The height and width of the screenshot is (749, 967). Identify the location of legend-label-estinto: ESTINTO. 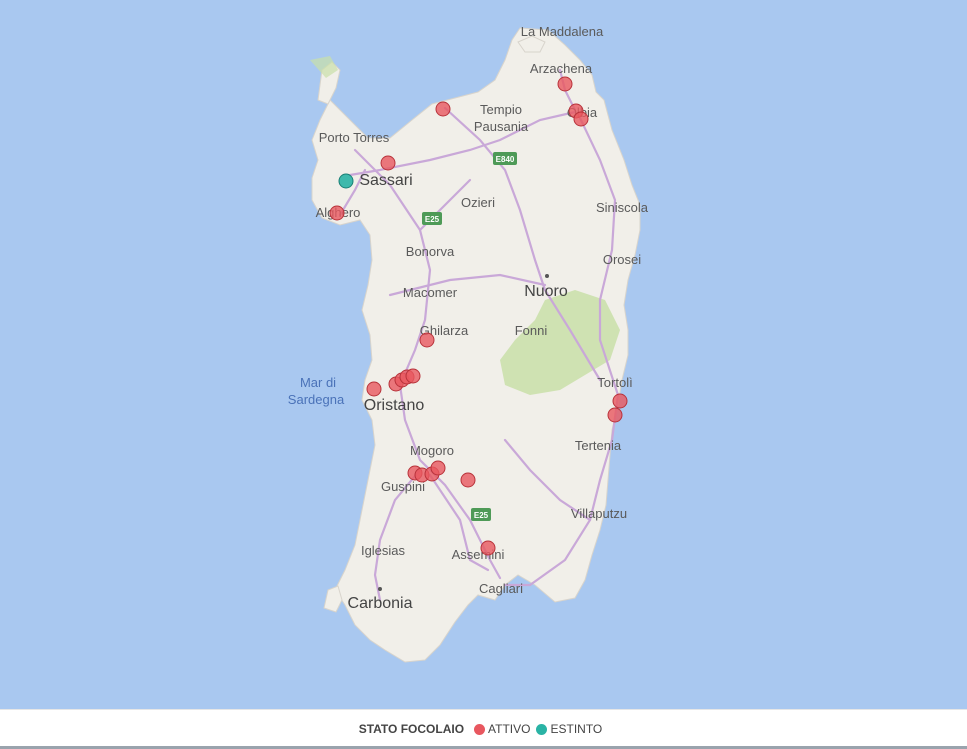
(576, 729).